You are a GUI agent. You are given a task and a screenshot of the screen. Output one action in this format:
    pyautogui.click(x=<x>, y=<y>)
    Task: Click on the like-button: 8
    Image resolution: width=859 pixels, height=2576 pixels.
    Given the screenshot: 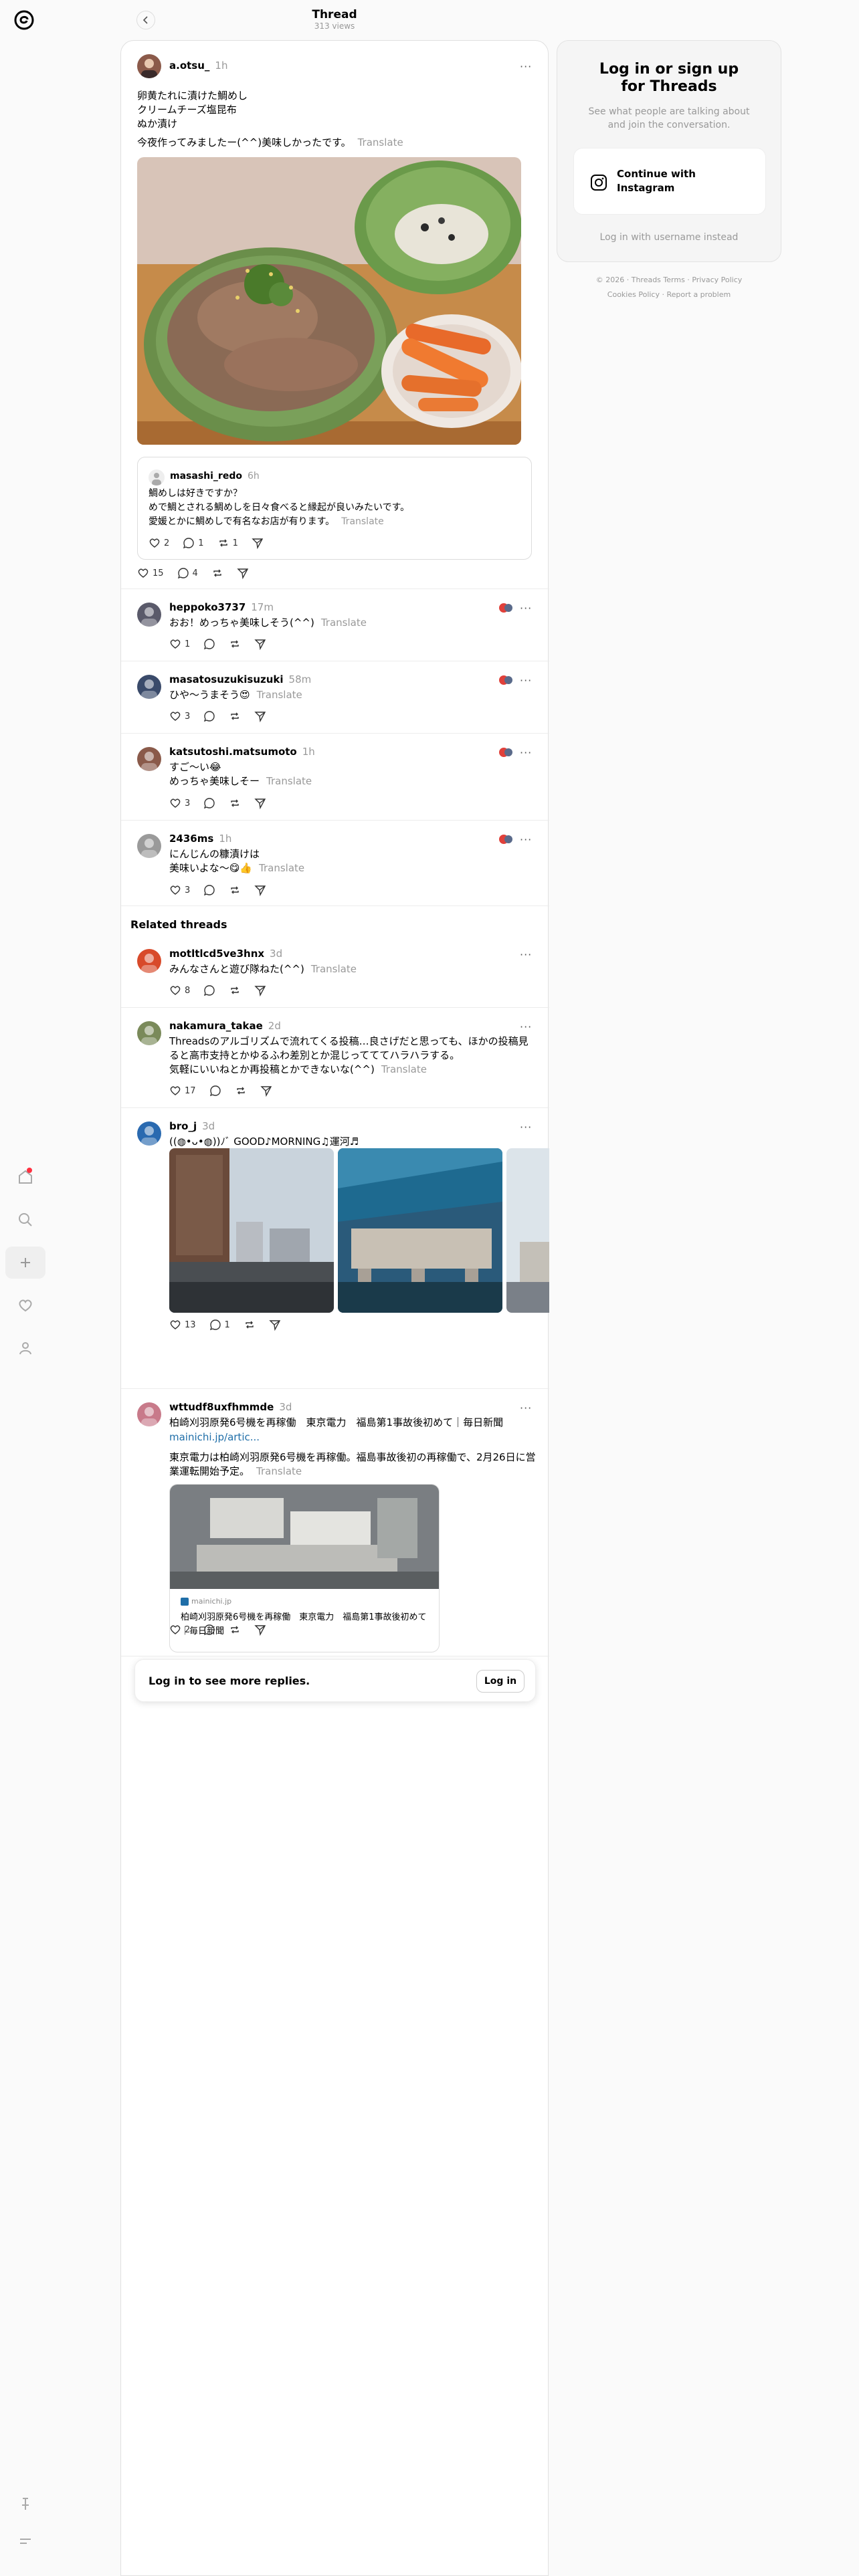 What is the action you would take?
    pyautogui.click(x=179, y=990)
    